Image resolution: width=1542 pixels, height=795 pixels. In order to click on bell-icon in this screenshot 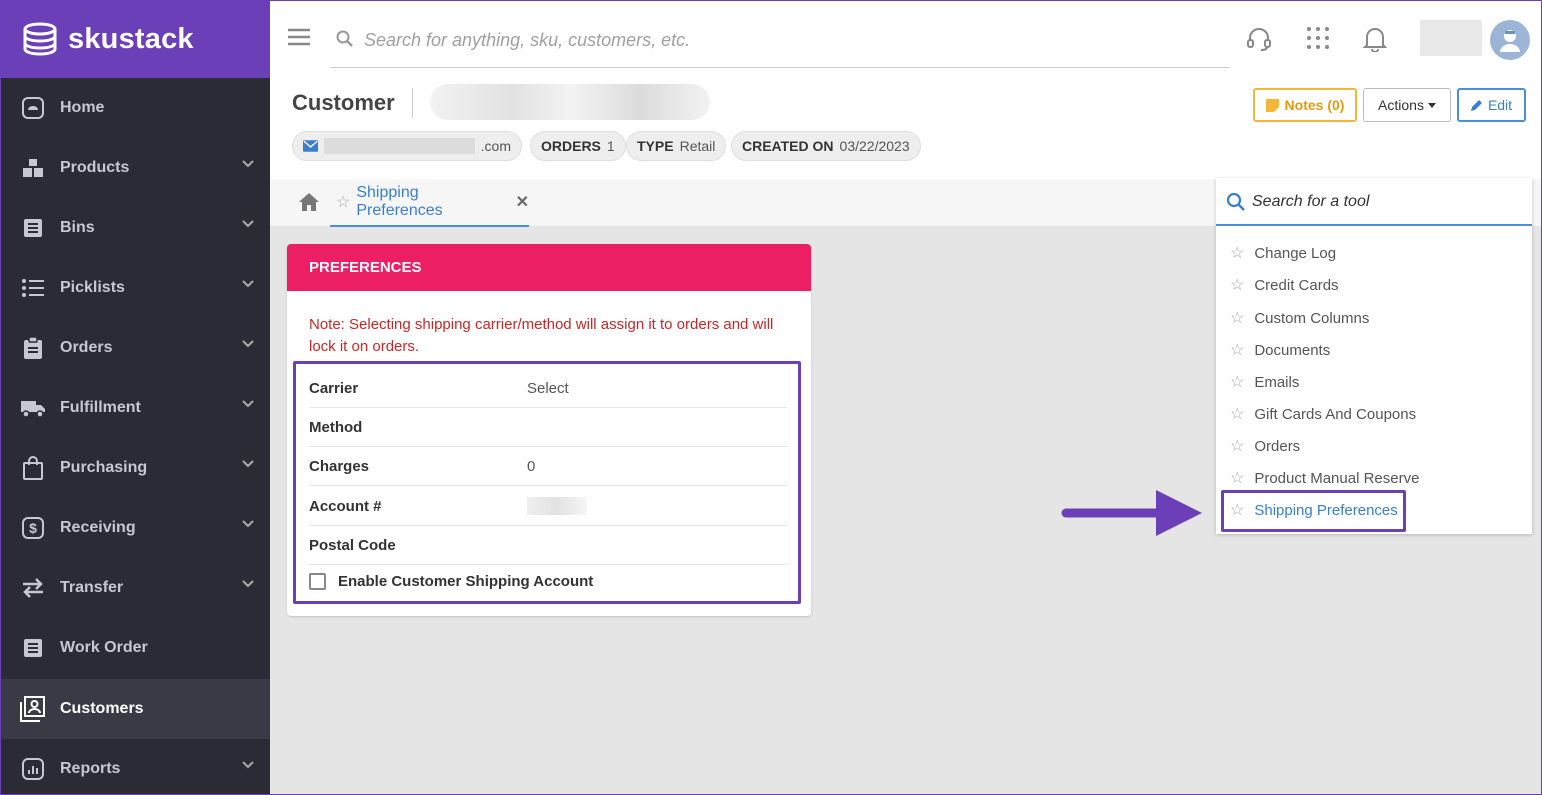, I will do `click(1375, 39)`.